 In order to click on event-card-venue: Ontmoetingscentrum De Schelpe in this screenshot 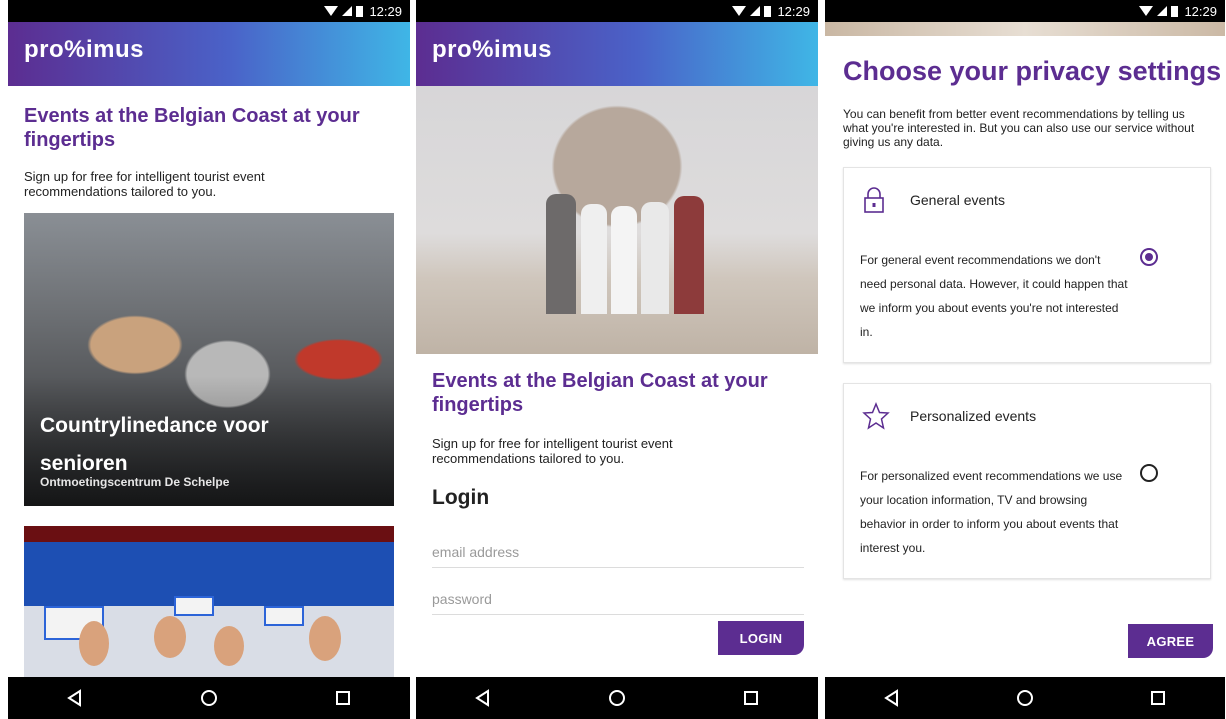, I will do `click(135, 482)`.